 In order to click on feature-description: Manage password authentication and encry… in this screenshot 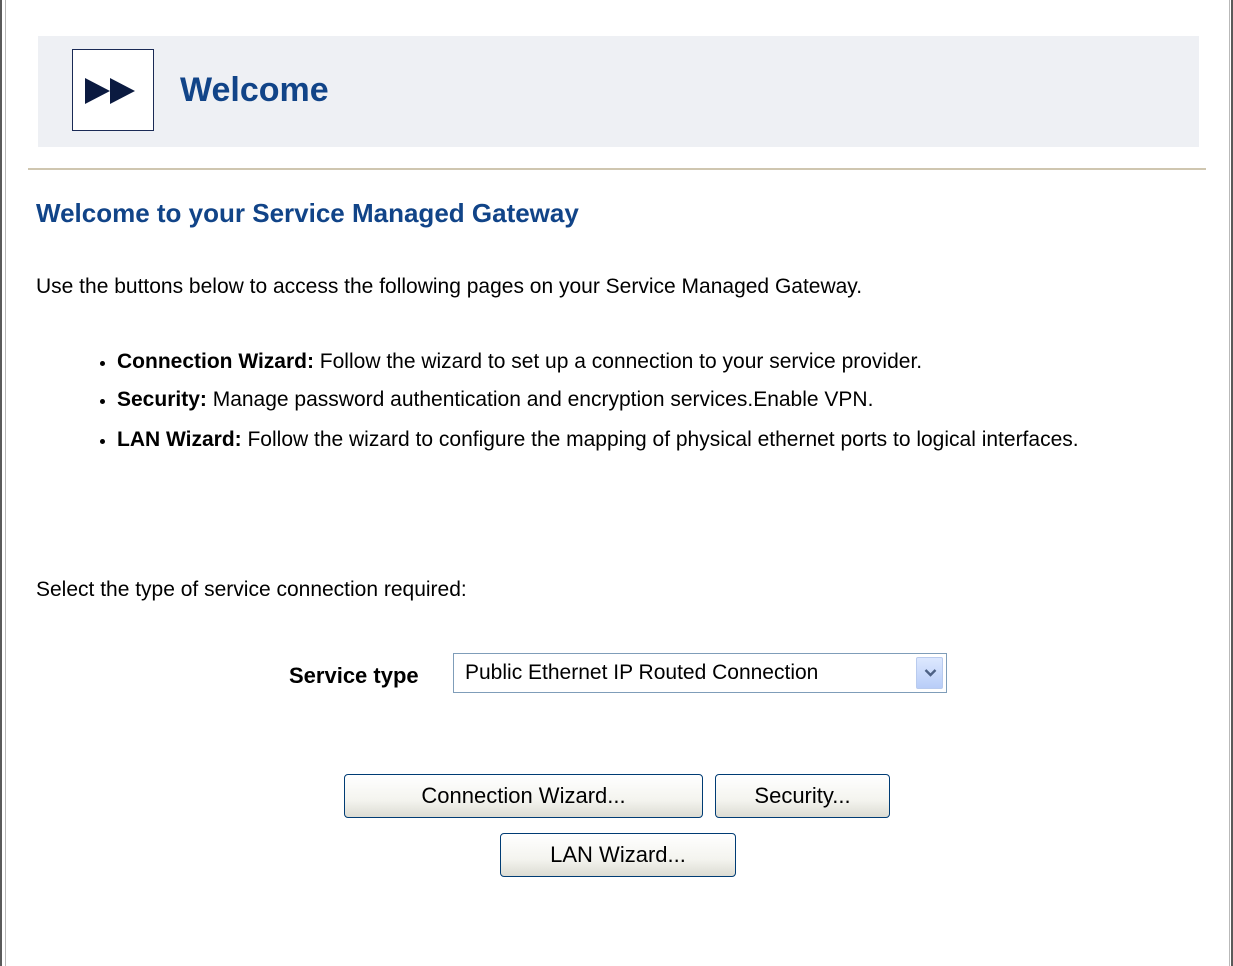, I will do `click(540, 399)`.